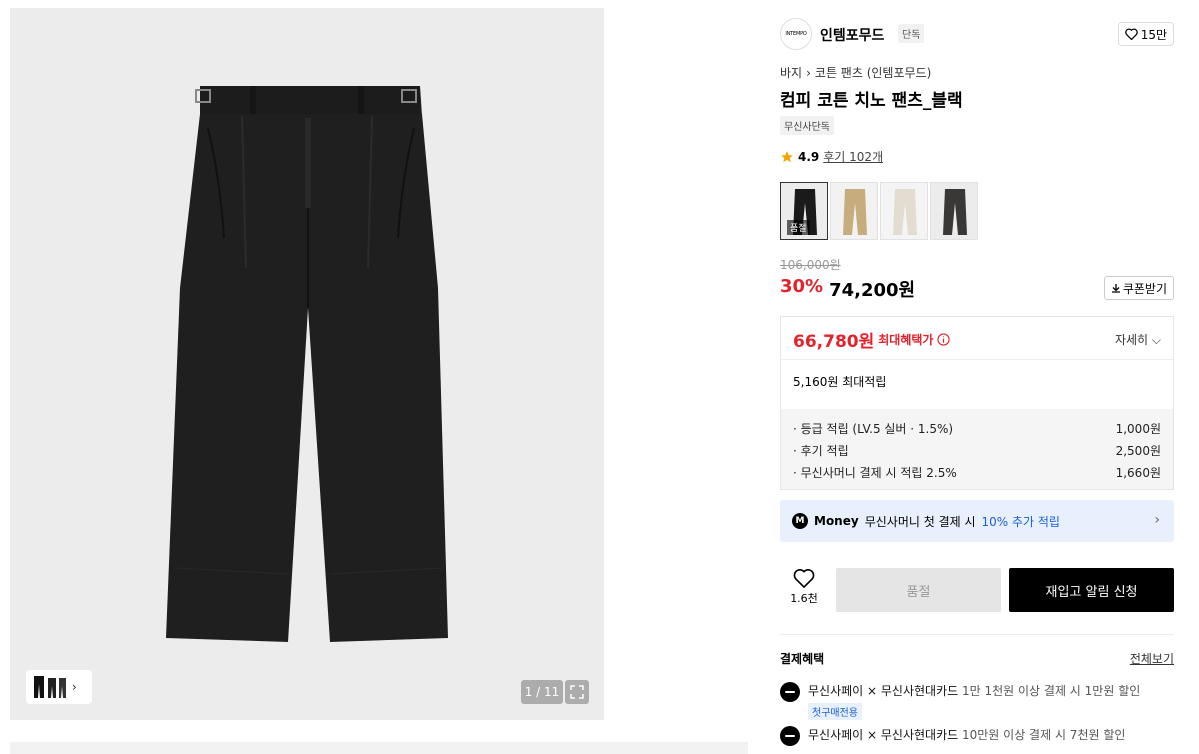 This screenshot has width=1199, height=754. What do you see at coordinates (804, 590) in the screenshot?
I see `wishlist-button: 1.6천` at bounding box center [804, 590].